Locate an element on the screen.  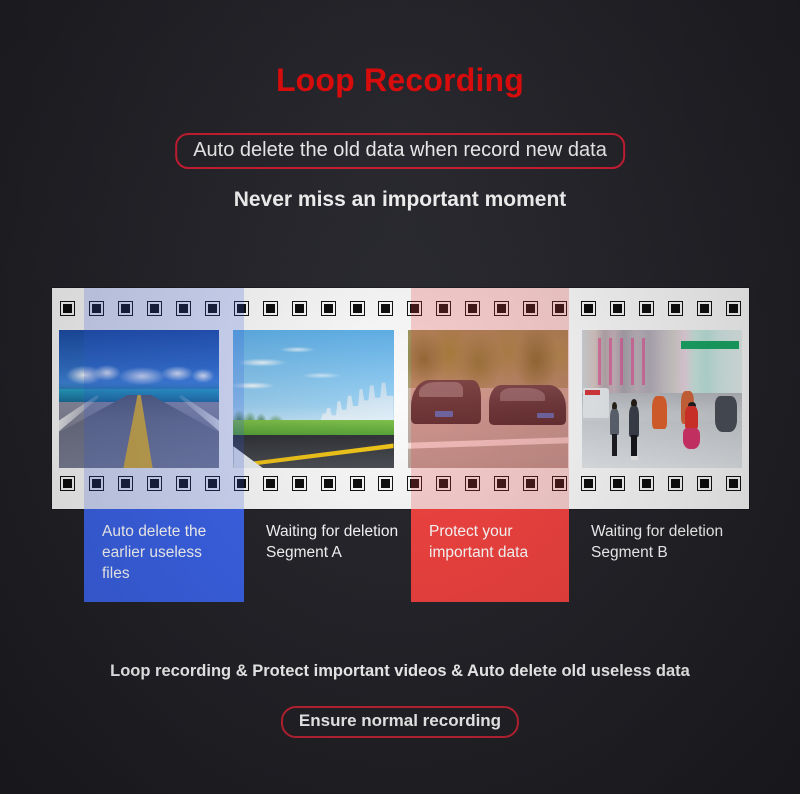
caption-segment-b-text: Waiting for deletion Segment B is located at coordinates (657, 542).